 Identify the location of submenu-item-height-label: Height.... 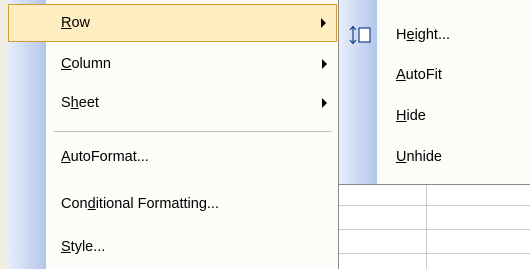
(423, 35).